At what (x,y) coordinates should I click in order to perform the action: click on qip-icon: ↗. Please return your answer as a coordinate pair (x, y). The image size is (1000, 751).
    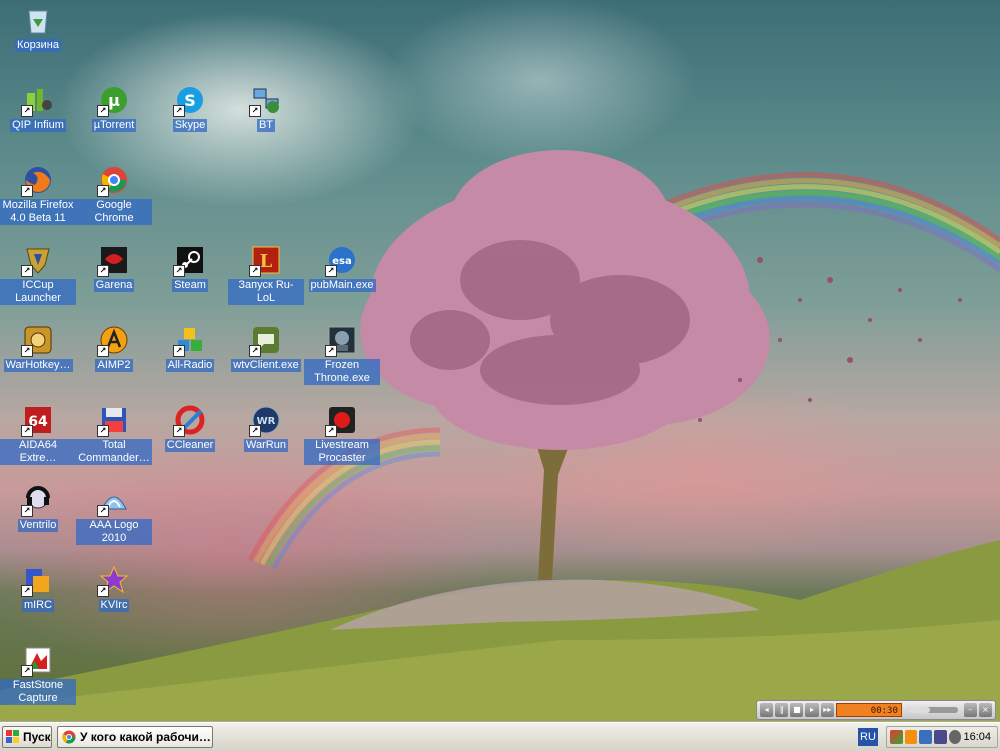
    Looking at the image, I should click on (37, 100).